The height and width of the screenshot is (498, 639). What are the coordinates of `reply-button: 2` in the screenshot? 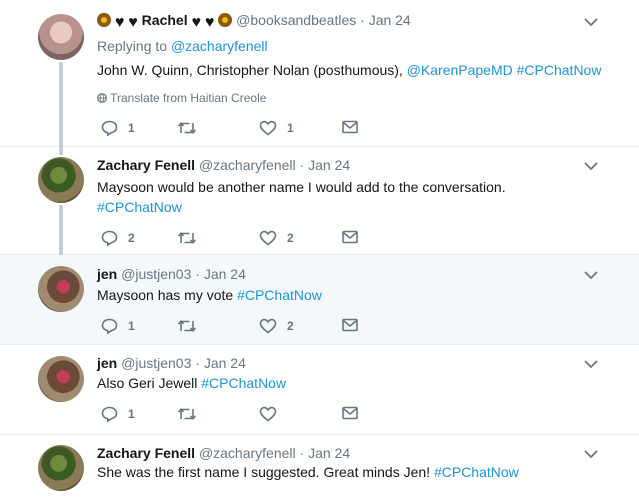 It's located at (118, 238).